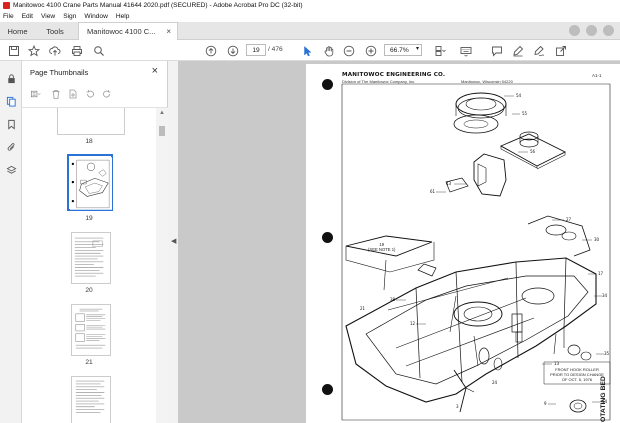  I want to click on keyboard-icon, so click(466, 50).